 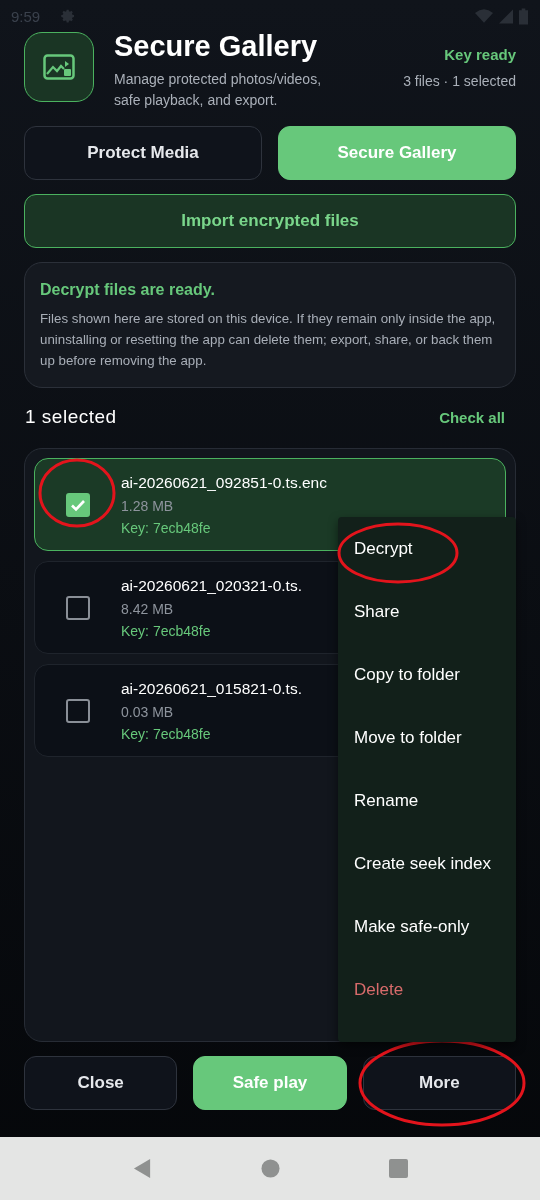 What do you see at coordinates (479, 54) in the screenshot?
I see `key-status: Key ready` at bounding box center [479, 54].